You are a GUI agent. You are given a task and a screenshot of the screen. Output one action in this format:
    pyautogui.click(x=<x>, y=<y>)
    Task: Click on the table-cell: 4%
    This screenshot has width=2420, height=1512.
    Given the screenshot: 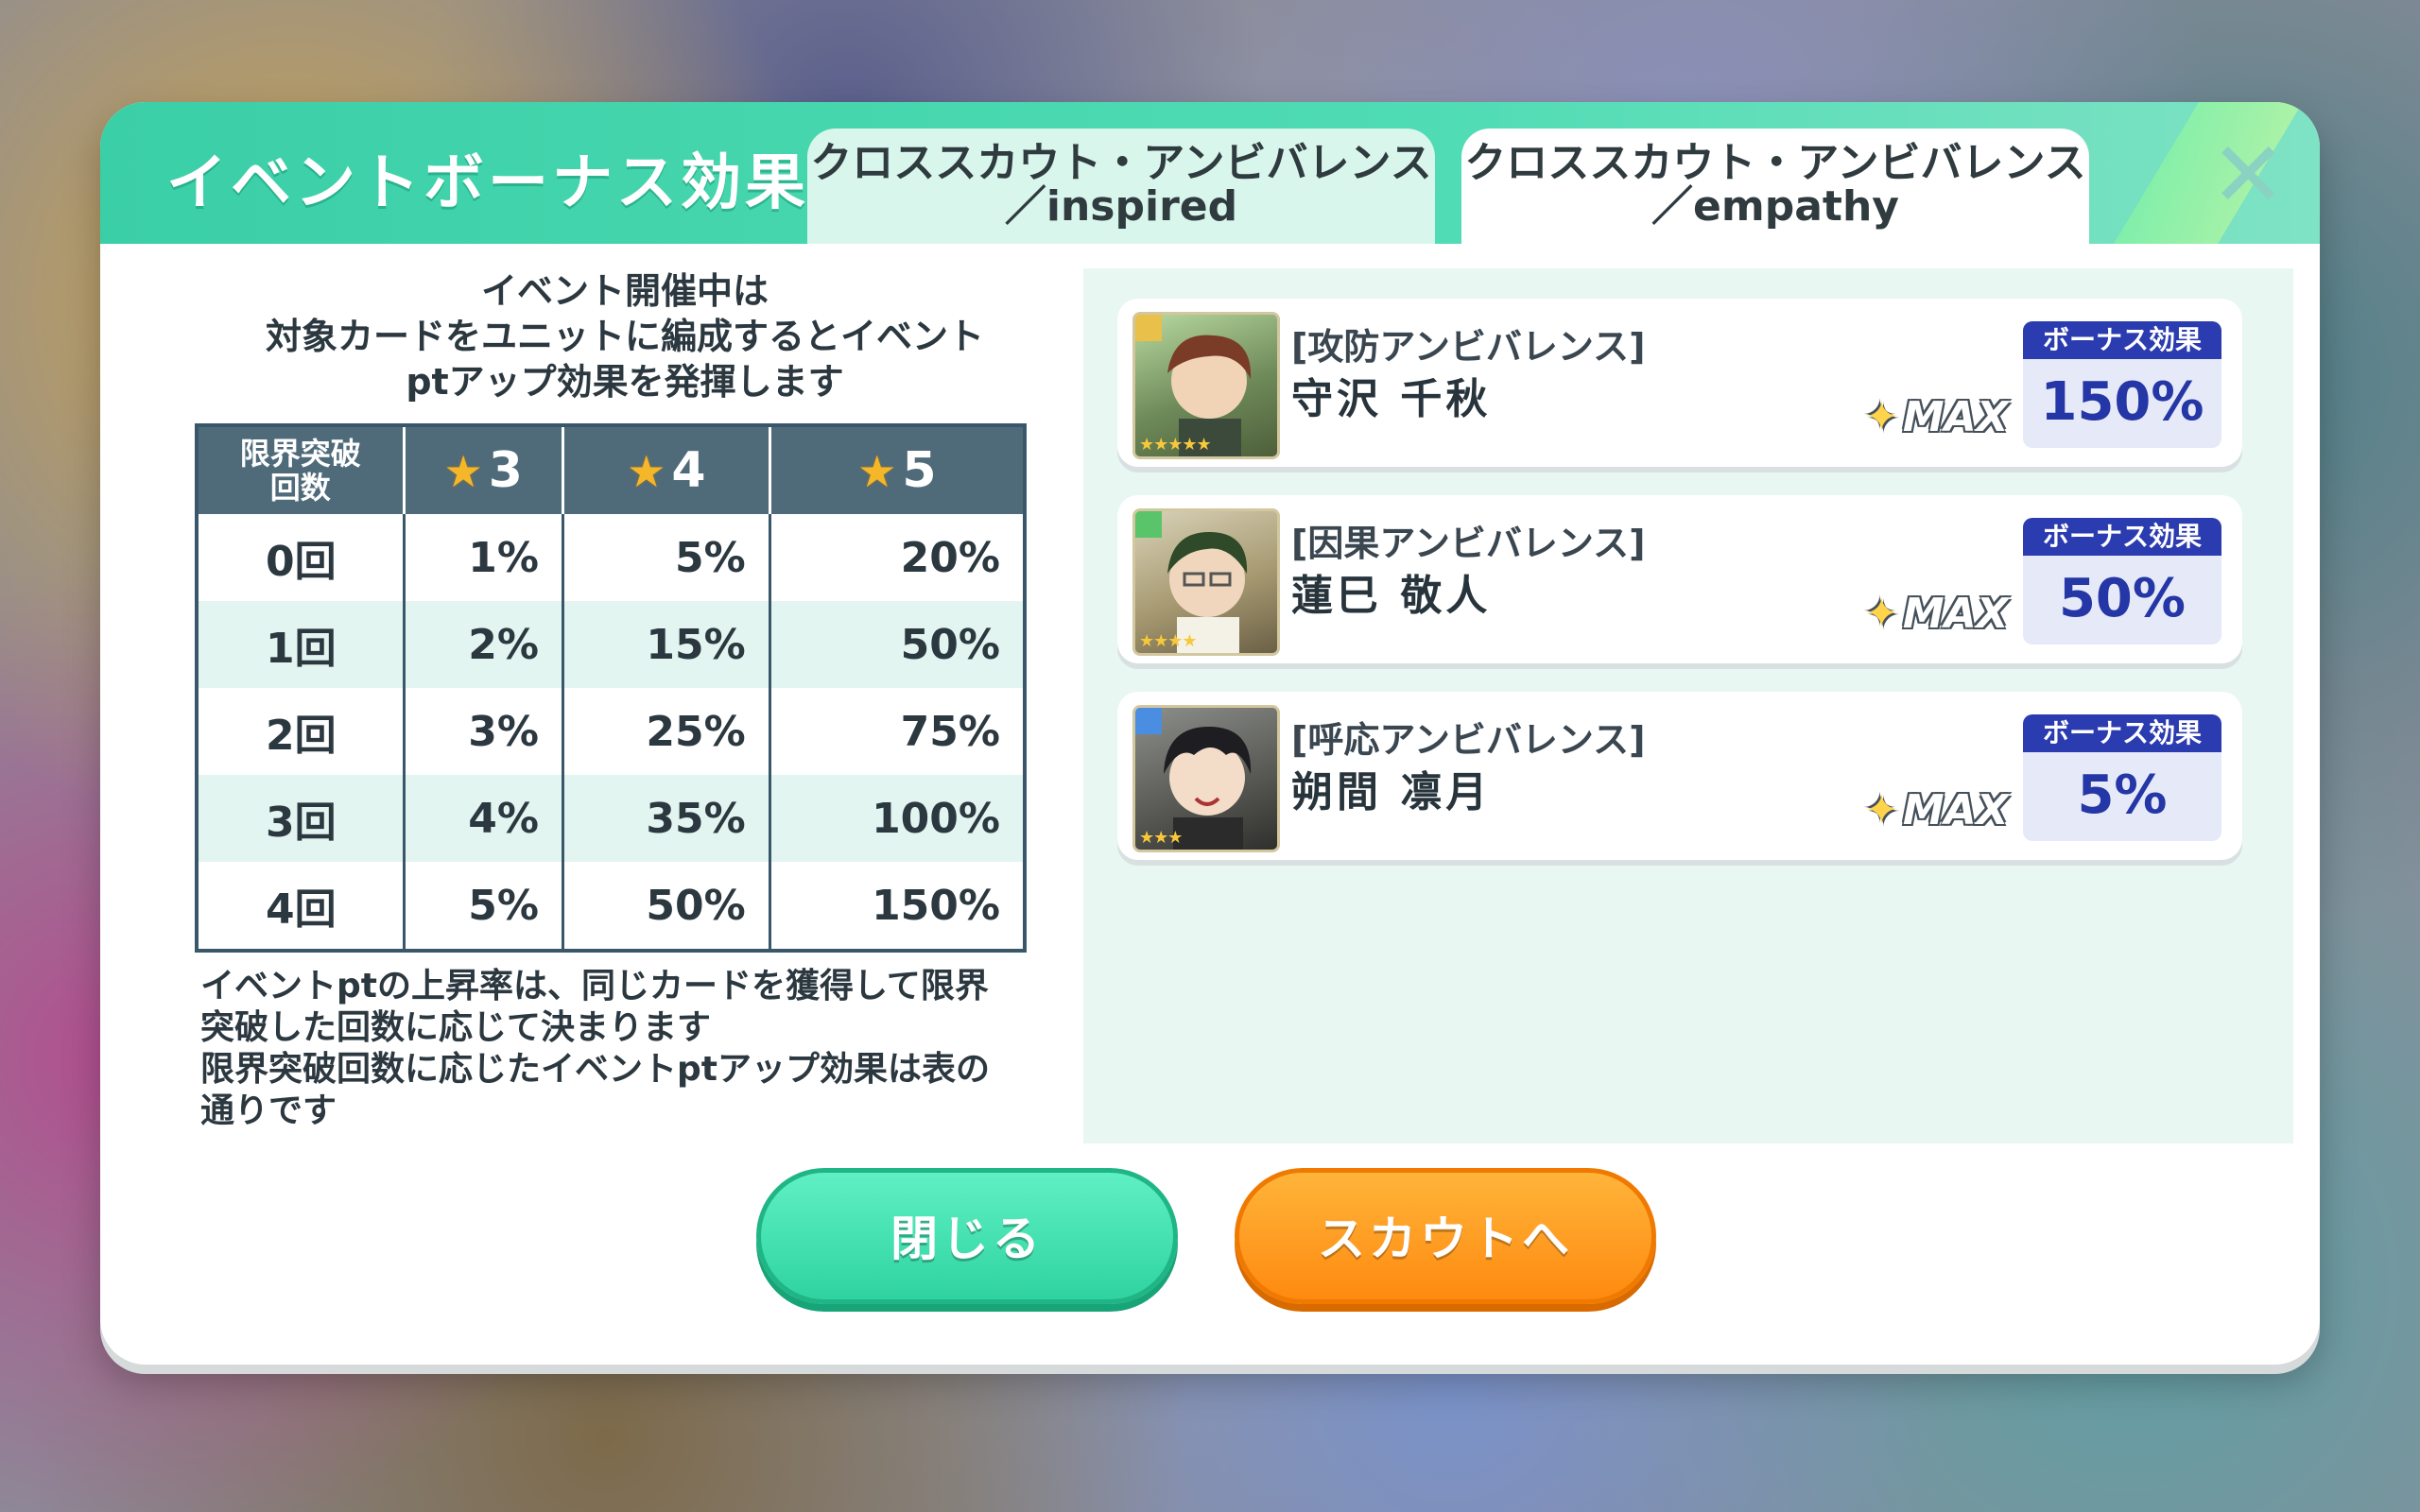 What is the action you would take?
    pyautogui.click(x=484, y=818)
    